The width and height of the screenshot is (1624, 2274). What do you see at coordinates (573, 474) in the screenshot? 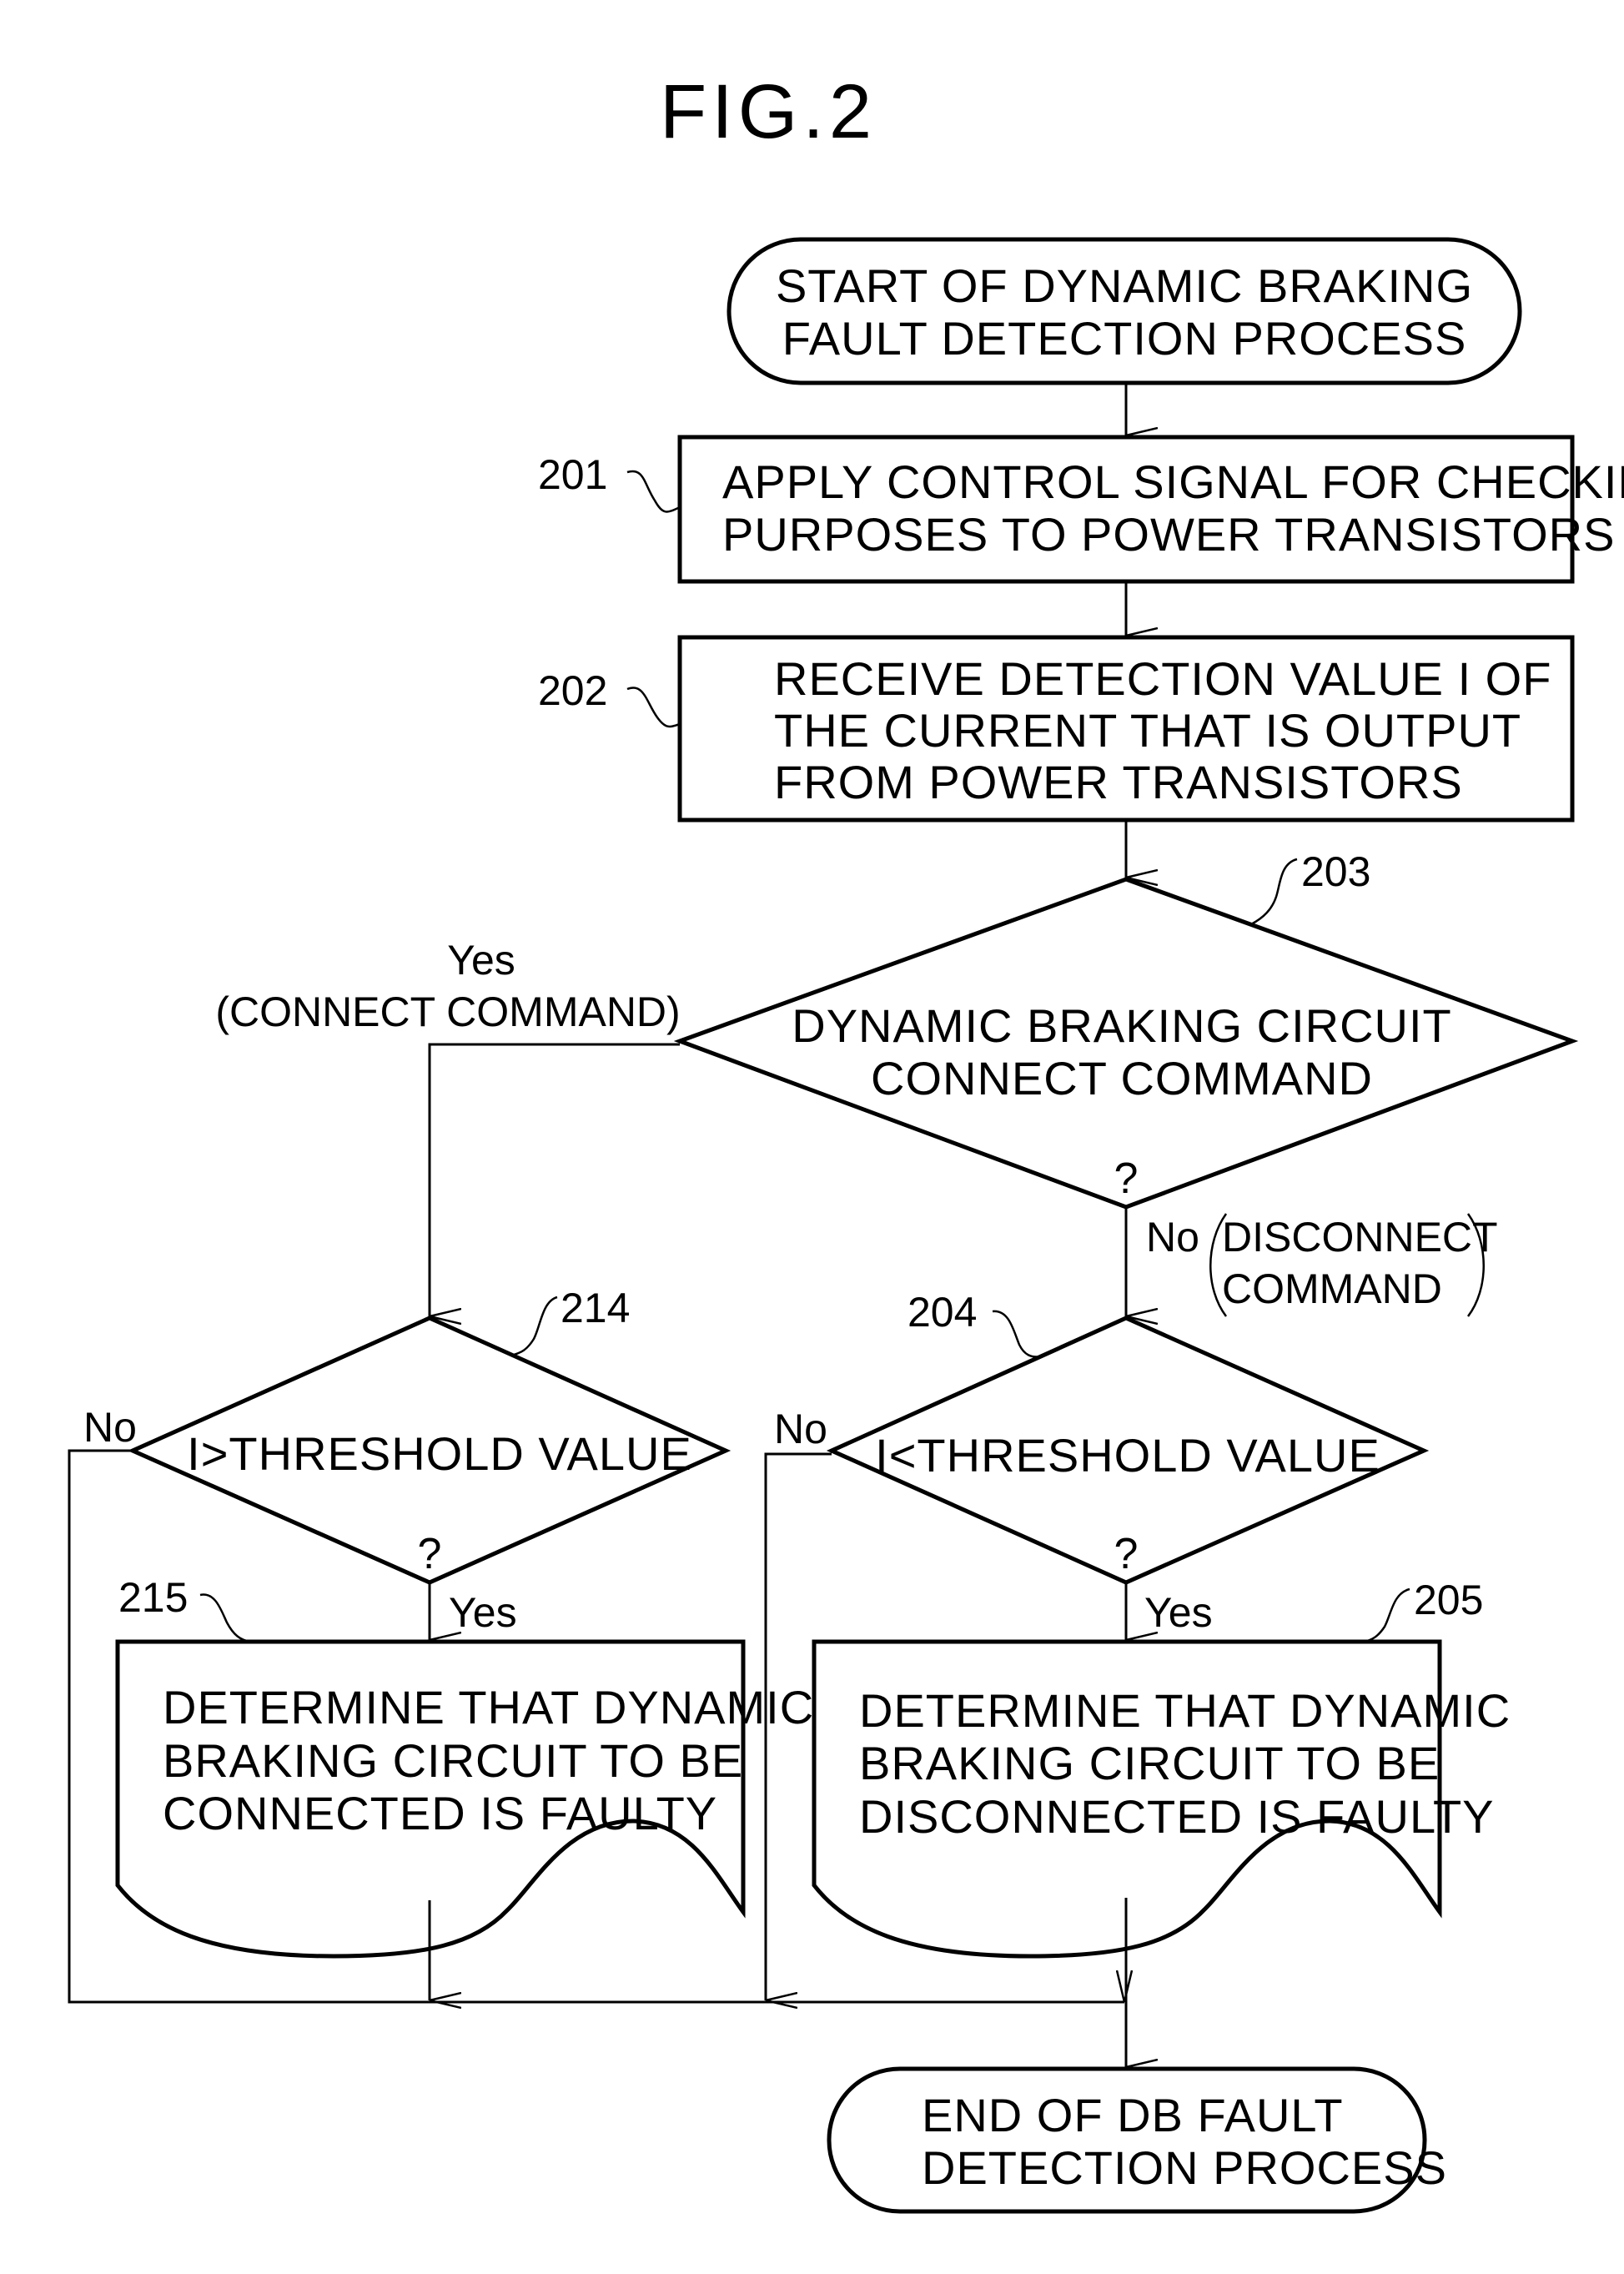
I see `ref-label-201: 201` at bounding box center [573, 474].